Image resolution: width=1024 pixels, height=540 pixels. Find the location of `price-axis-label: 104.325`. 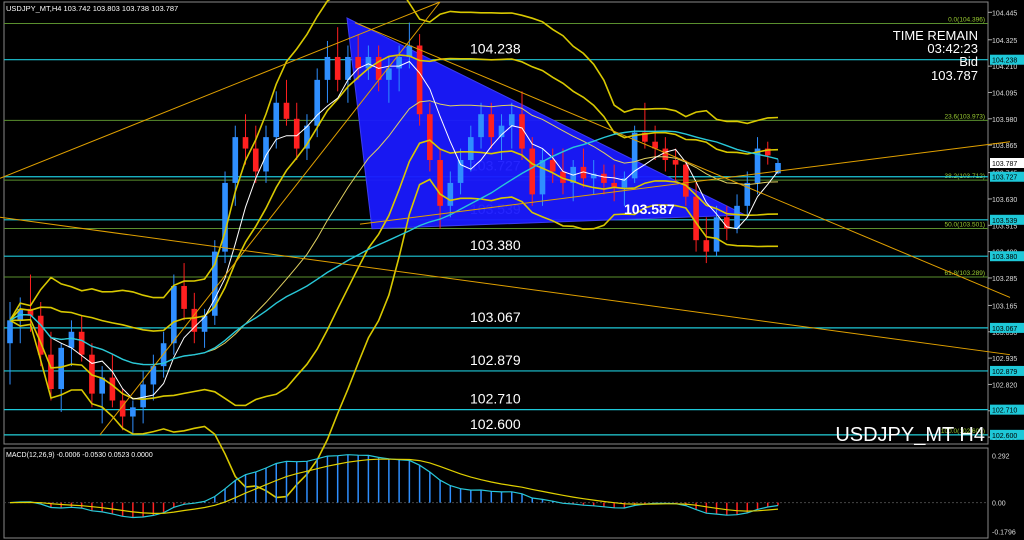

price-axis-label: 104.325 is located at coordinates (1004, 41).